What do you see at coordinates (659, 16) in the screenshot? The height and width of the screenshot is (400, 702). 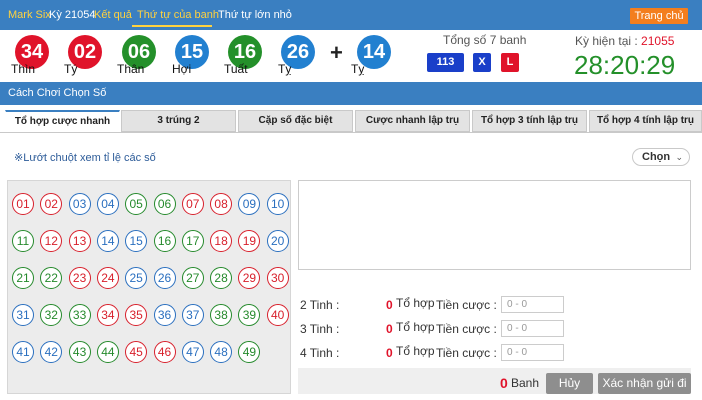 I see `home-button: Trang chủ` at bounding box center [659, 16].